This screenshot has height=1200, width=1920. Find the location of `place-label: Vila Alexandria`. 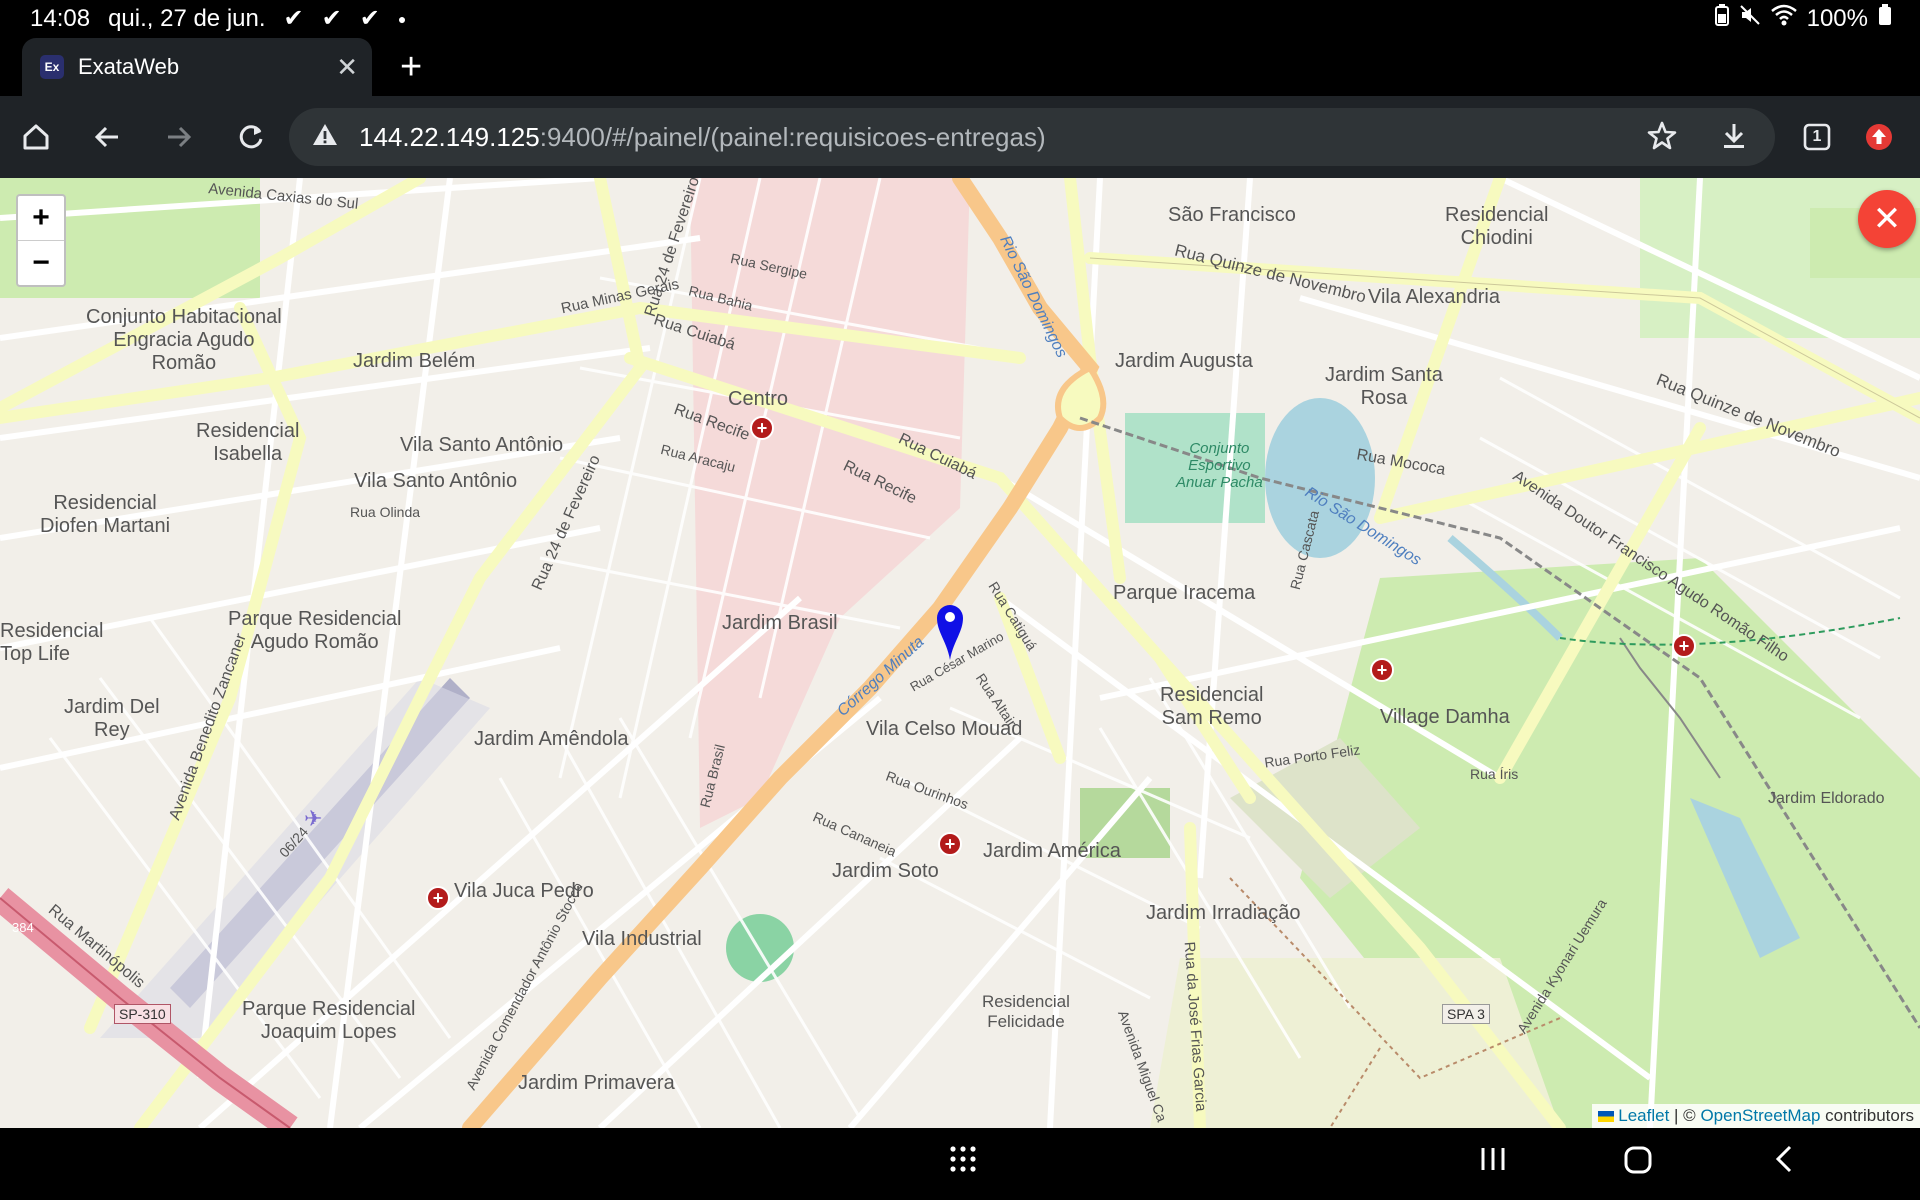

place-label: Vila Alexandria is located at coordinates (1434, 297).